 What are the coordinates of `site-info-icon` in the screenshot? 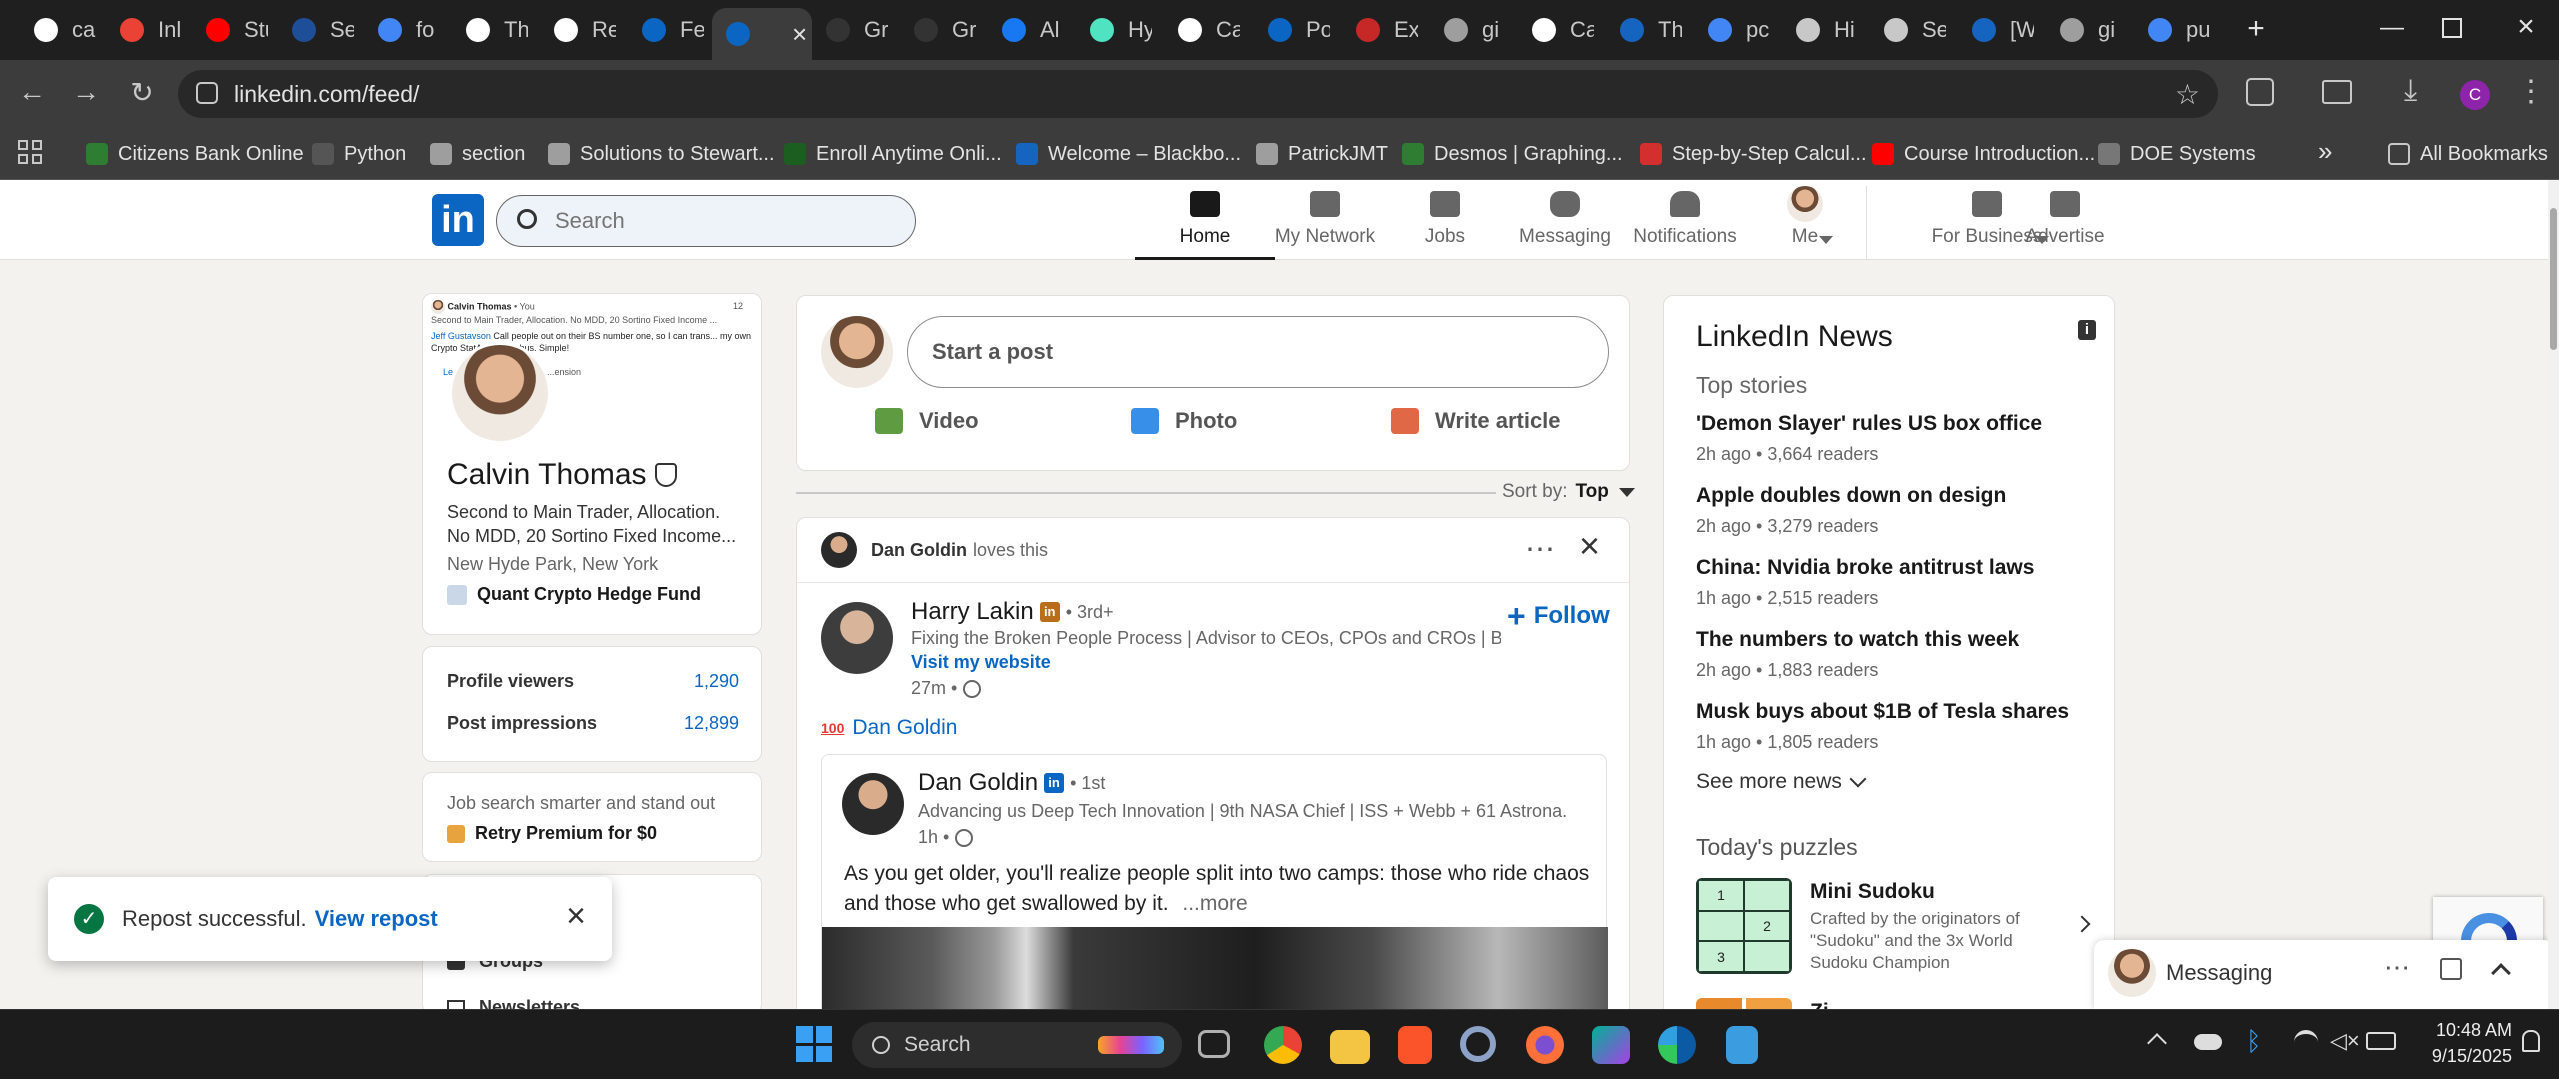 It's located at (207, 93).